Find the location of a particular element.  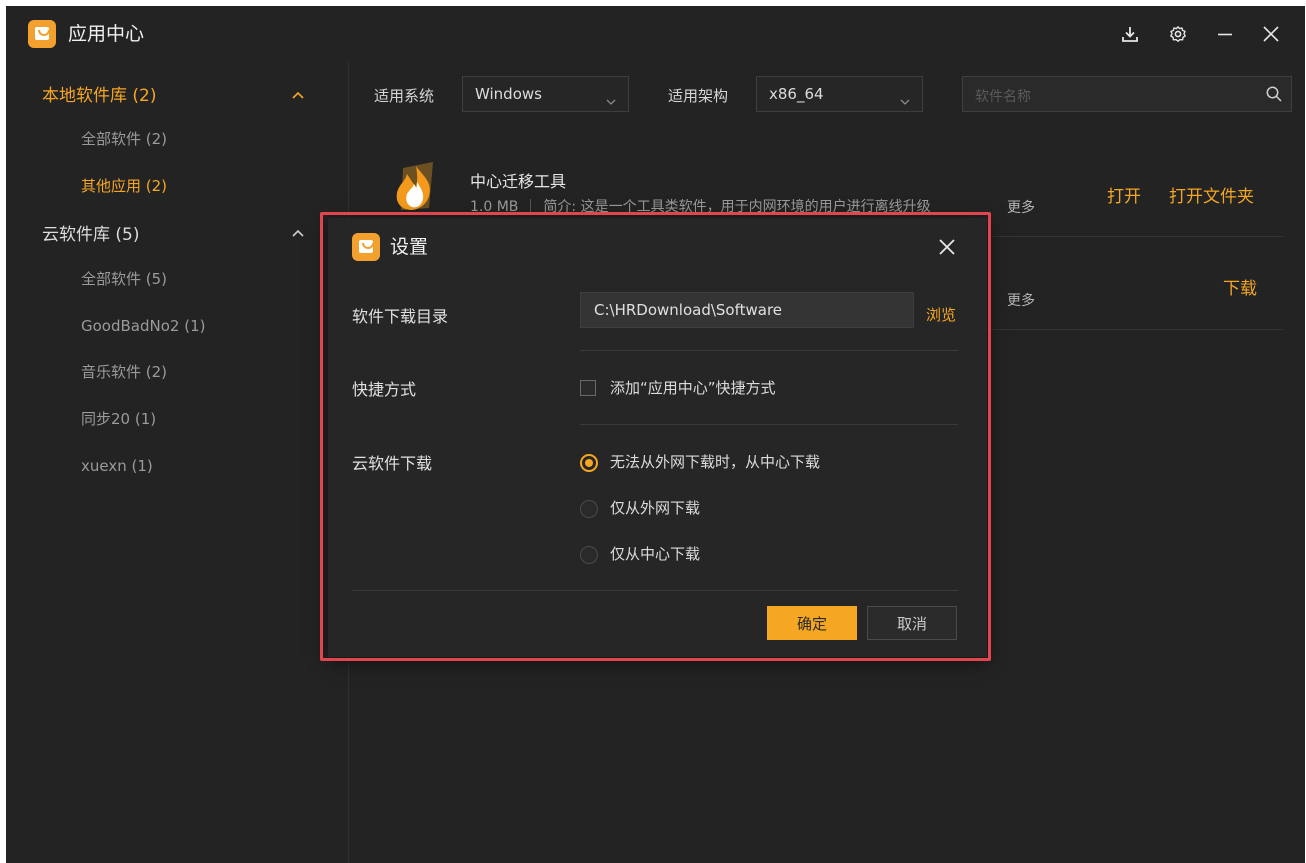

sidebar-item-local-other: 其他应用 (2) is located at coordinates (124, 186).